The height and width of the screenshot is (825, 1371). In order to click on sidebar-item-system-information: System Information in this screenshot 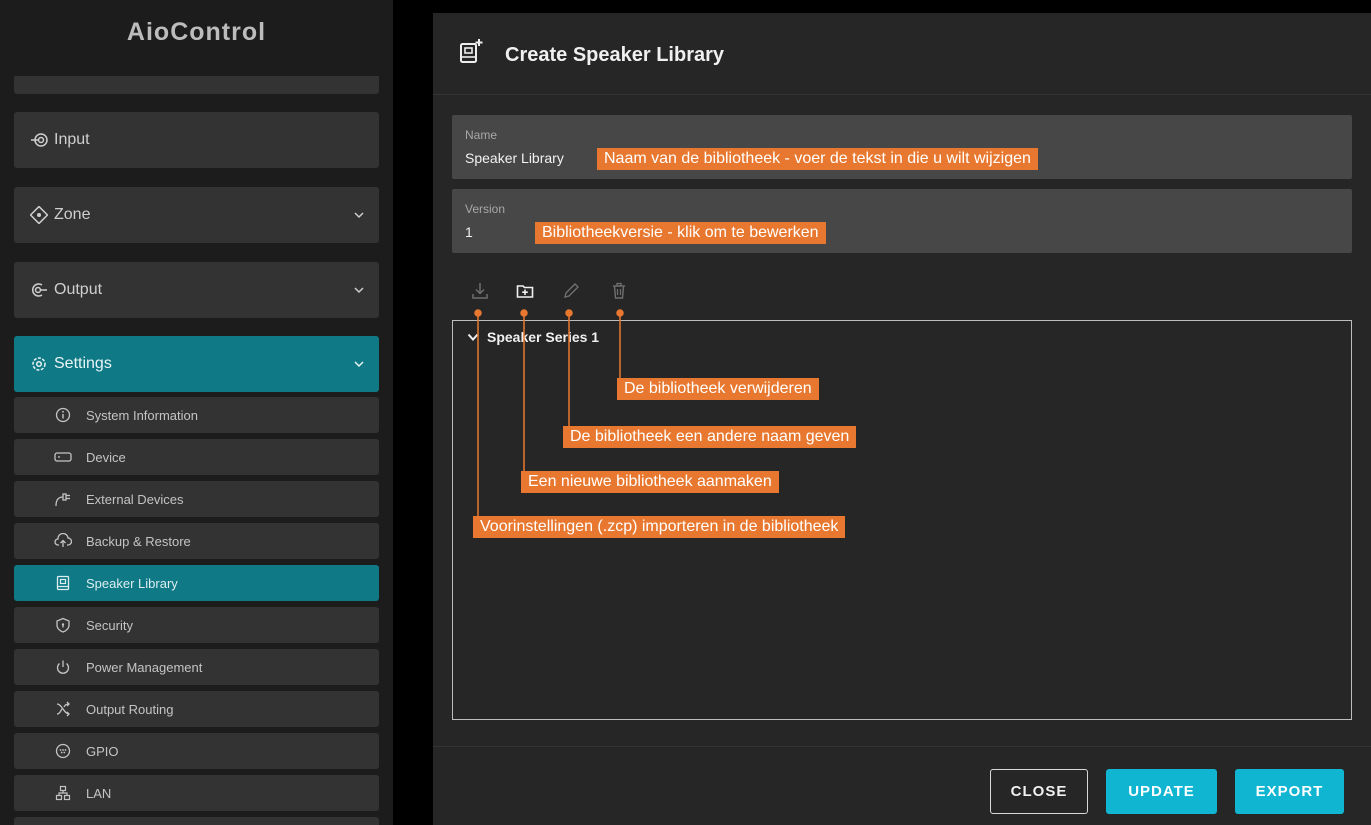, I will do `click(196, 415)`.